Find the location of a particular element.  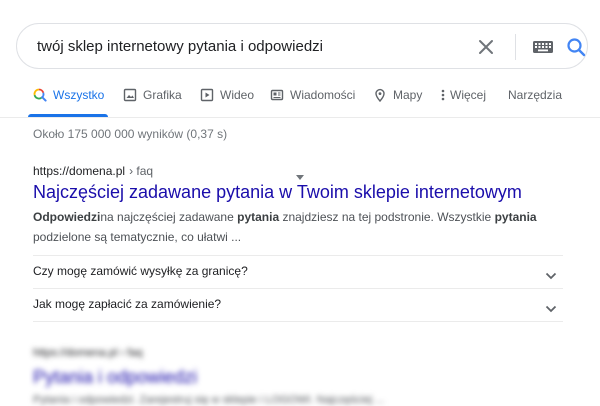

result-url: https://domena.pl › faq is located at coordinates (93, 171).